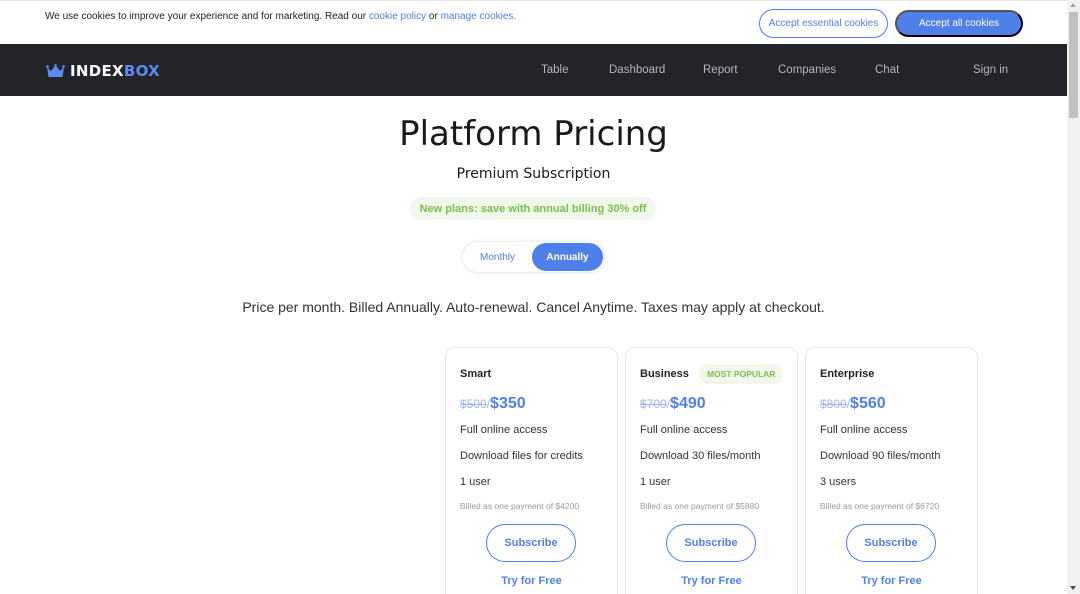  Describe the element at coordinates (433, 16) in the screenshot. I see `cookie-text-or: or` at that location.